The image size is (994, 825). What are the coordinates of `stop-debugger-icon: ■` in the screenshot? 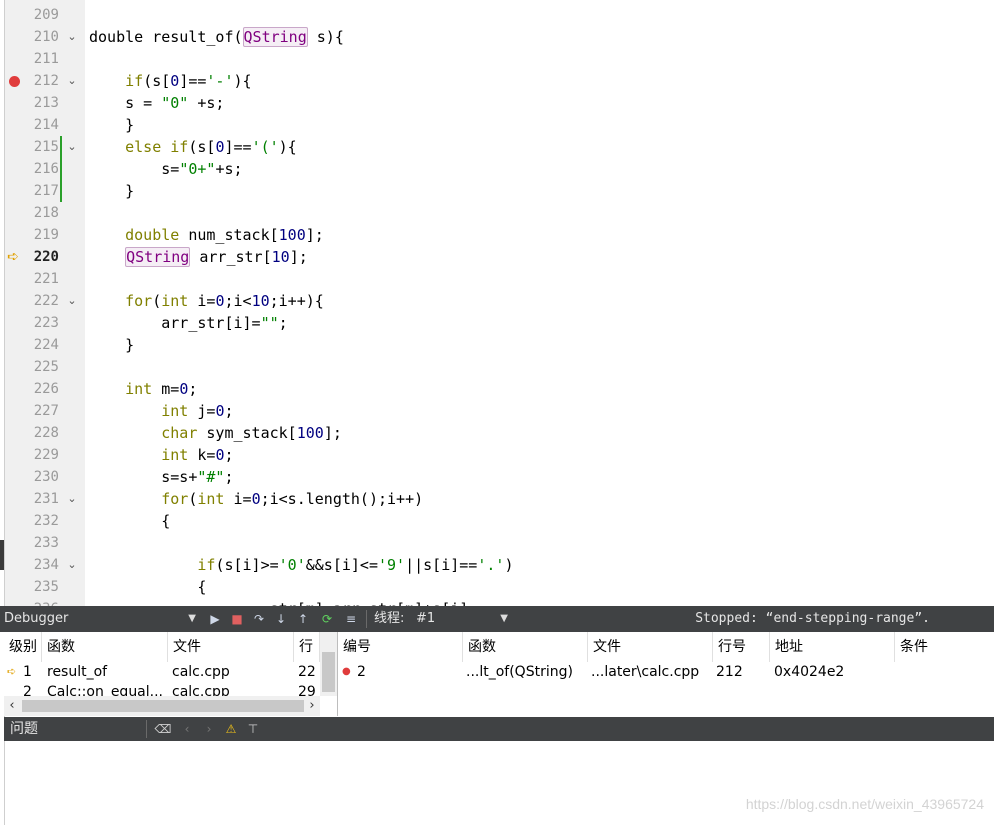 It's located at (237, 619).